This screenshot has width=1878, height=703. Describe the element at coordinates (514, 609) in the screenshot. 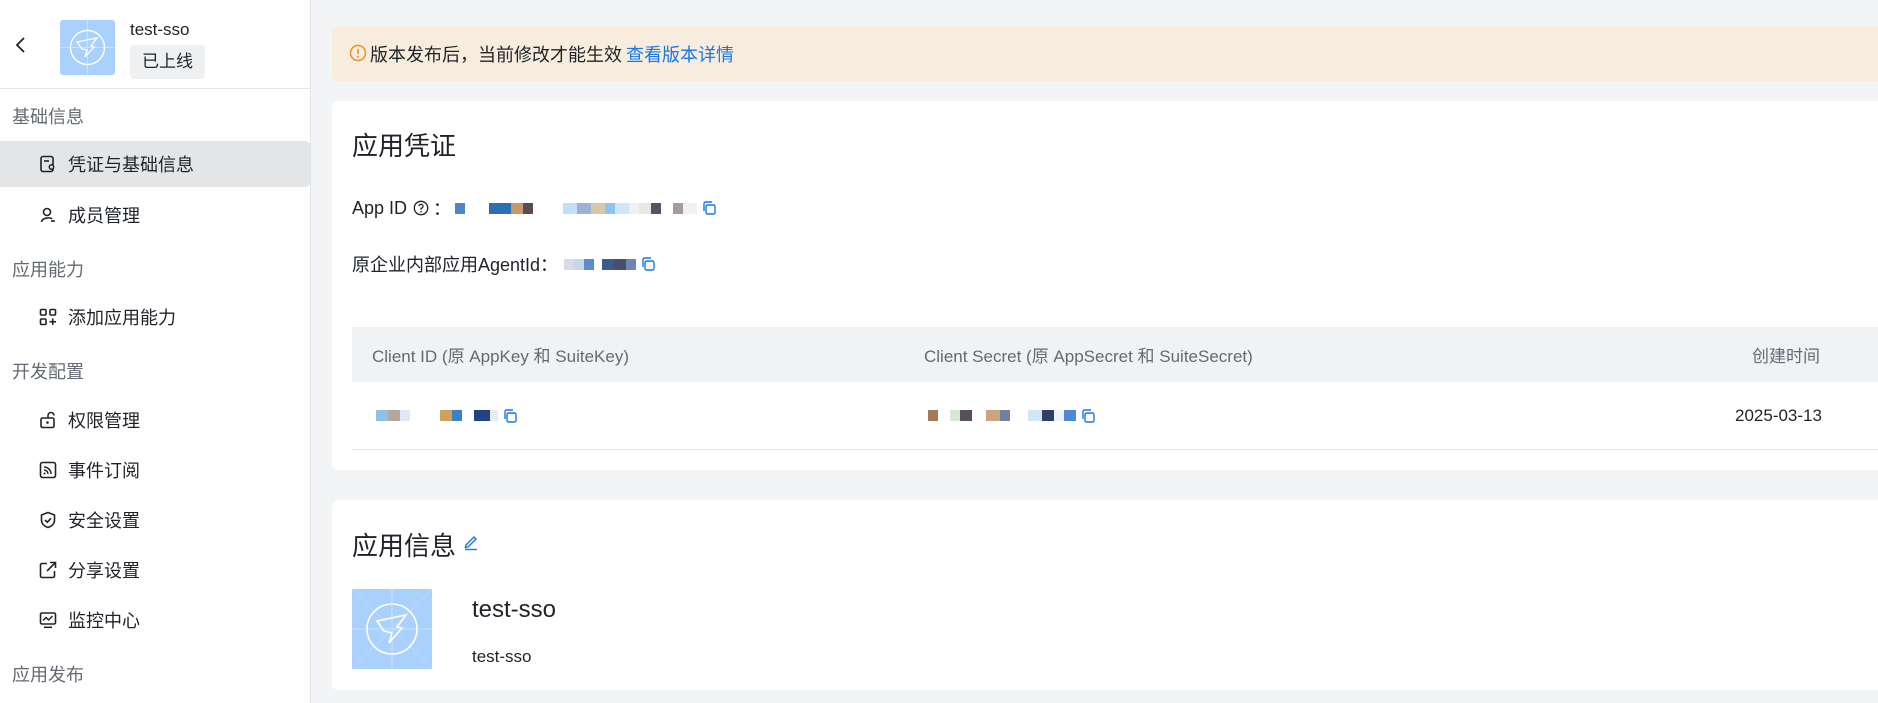

I see `app-info-name: test-sso` at that location.